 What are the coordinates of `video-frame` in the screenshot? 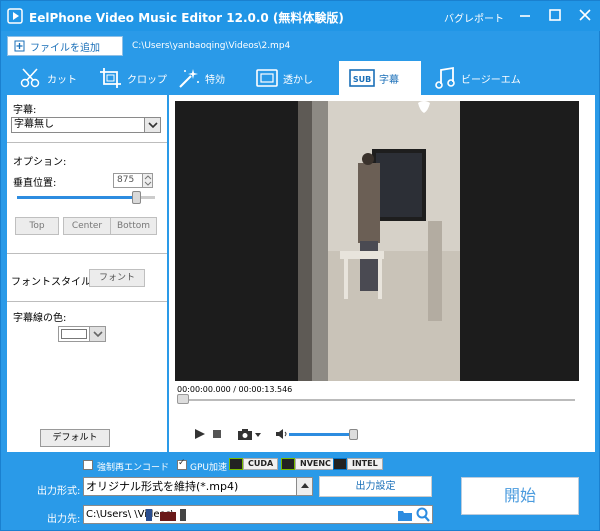 It's located at (379, 241).